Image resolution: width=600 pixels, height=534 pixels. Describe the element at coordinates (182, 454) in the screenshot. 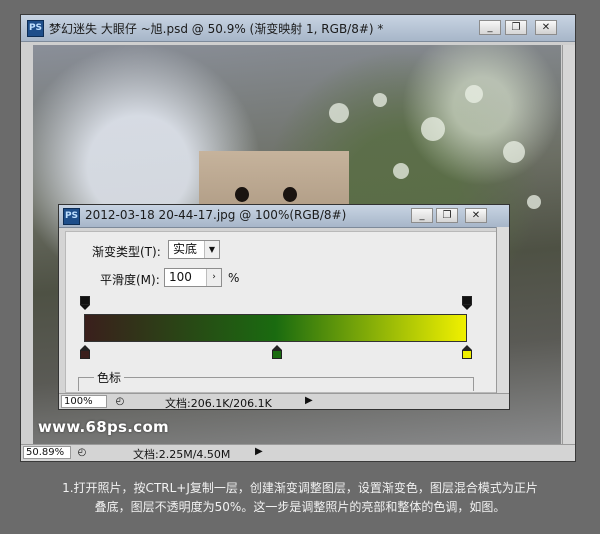

I see `document-size-info: 文档:2.25M/4.50M` at that location.